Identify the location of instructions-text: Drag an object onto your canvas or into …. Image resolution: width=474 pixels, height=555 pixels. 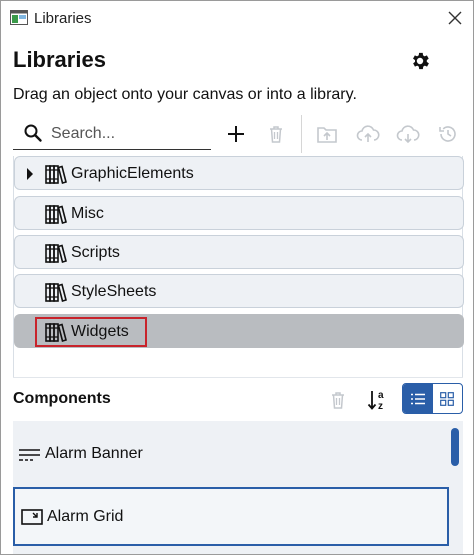
(185, 94).